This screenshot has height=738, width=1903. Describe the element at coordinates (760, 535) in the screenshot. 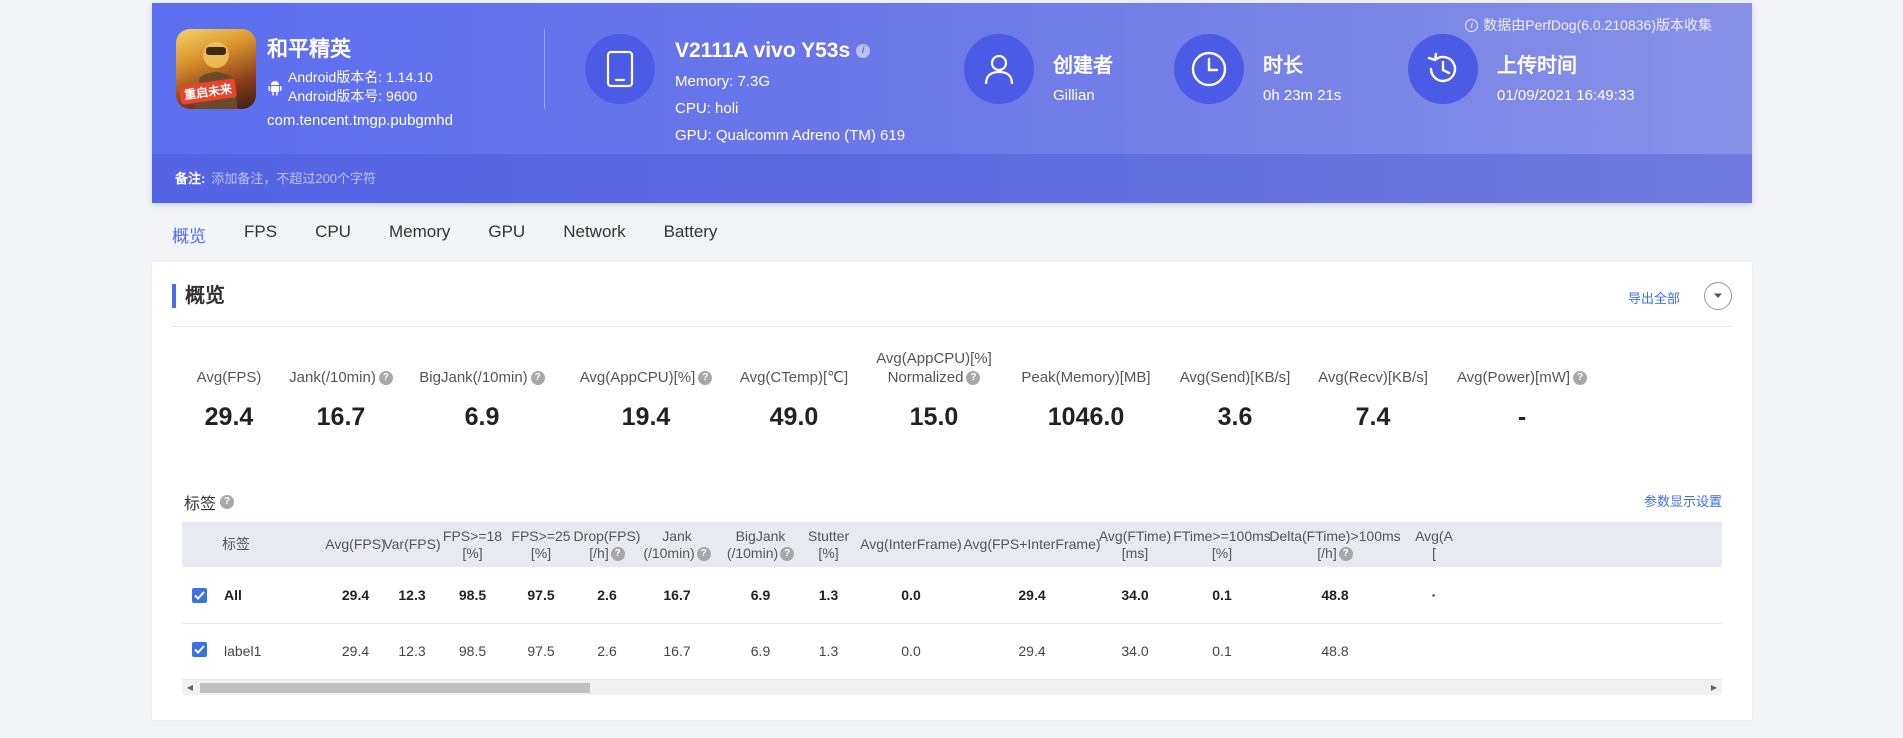

I see `column-header-line: BigJank` at that location.